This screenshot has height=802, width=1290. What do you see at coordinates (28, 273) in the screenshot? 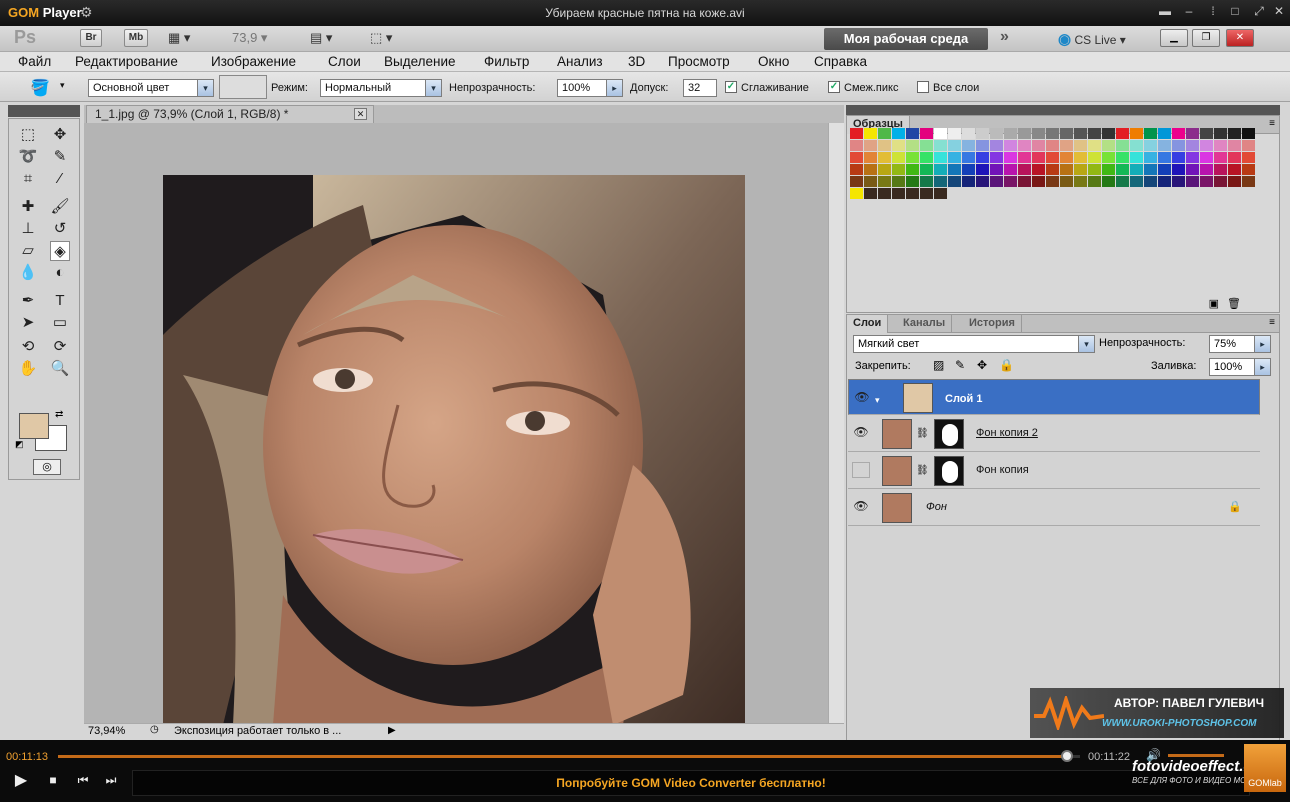
I see `blur-icon: 💧` at bounding box center [28, 273].